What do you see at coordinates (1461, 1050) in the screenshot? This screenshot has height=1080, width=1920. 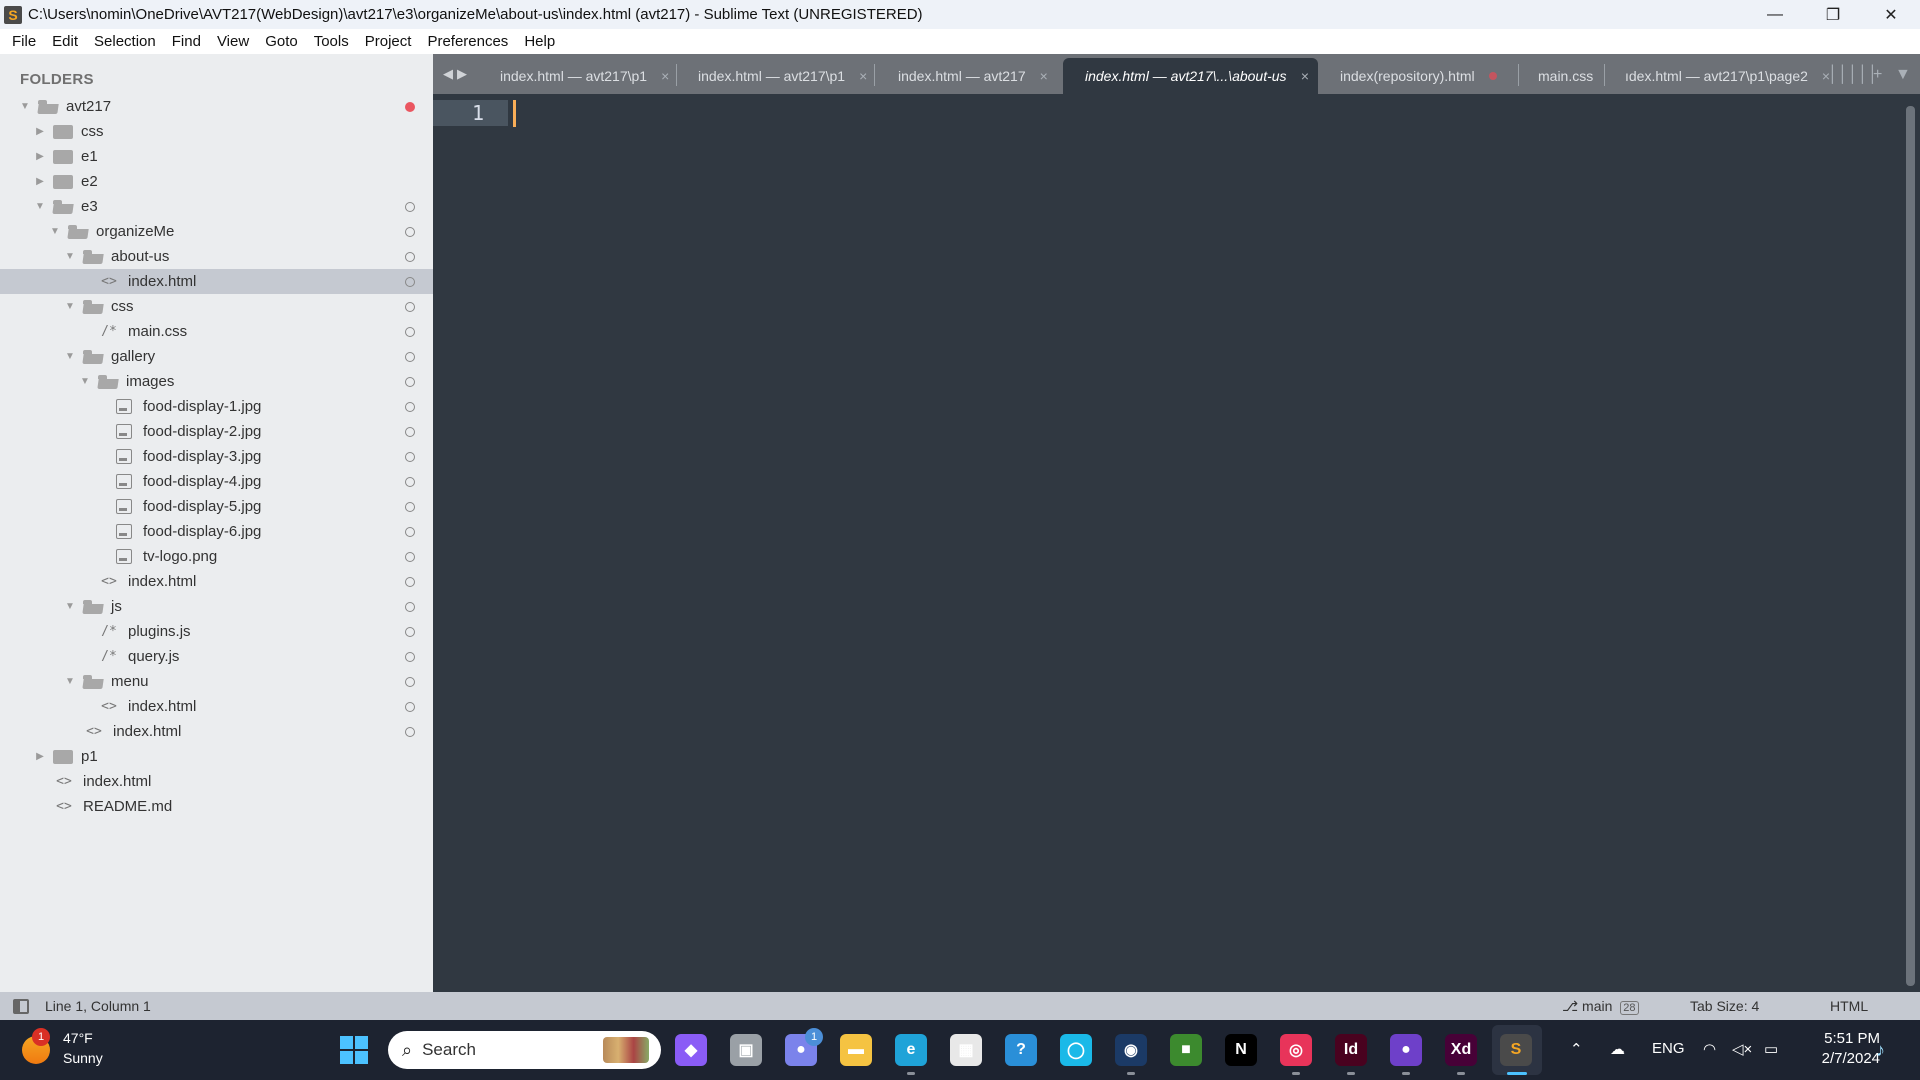 I see `adobe-xd-icon: Xd` at bounding box center [1461, 1050].